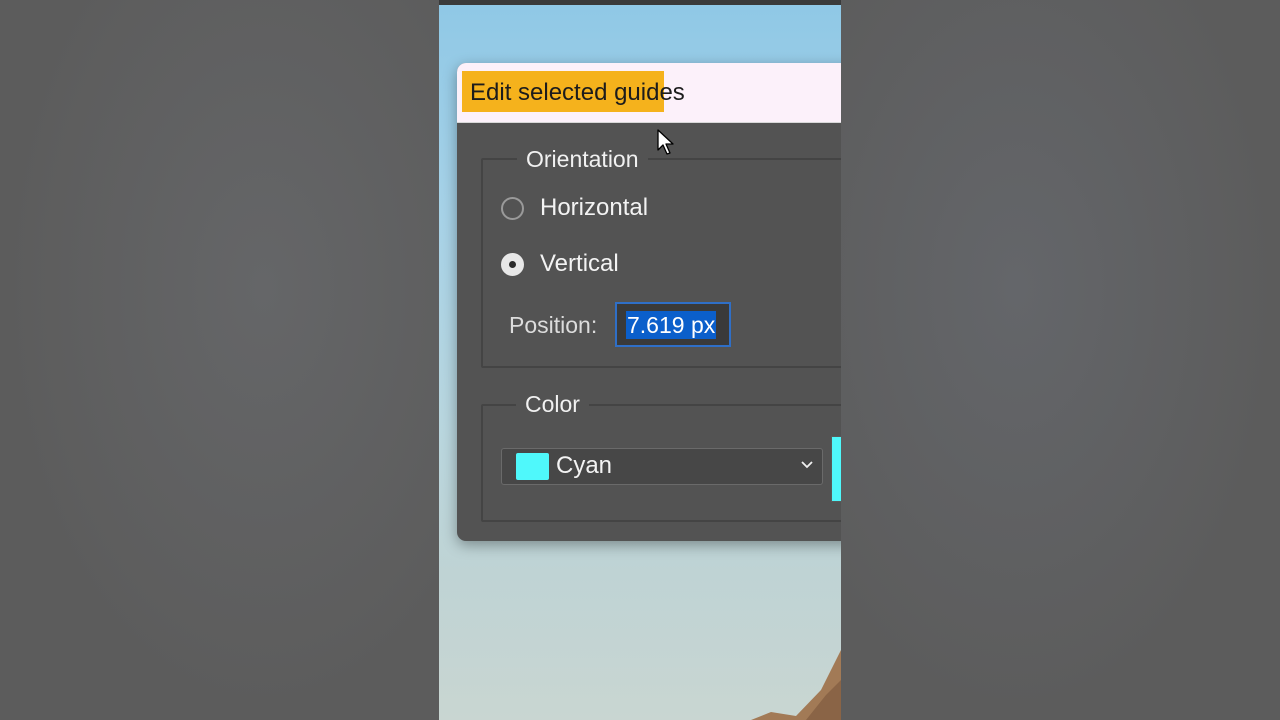  I want to click on dialog-titlebar: Edit selected guides, so click(649, 93).